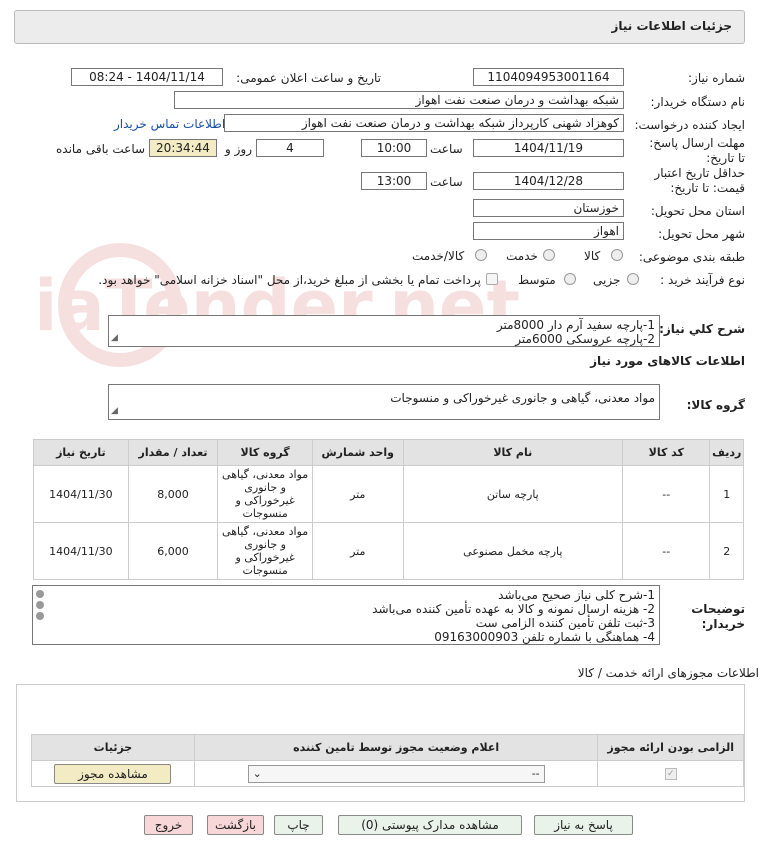 This screenshot has width=761, height=851. What do you see at coordinates (513, 452) in the screenshot?
I see `col-header-name: نام کالا` at bounding box center [513, 452].